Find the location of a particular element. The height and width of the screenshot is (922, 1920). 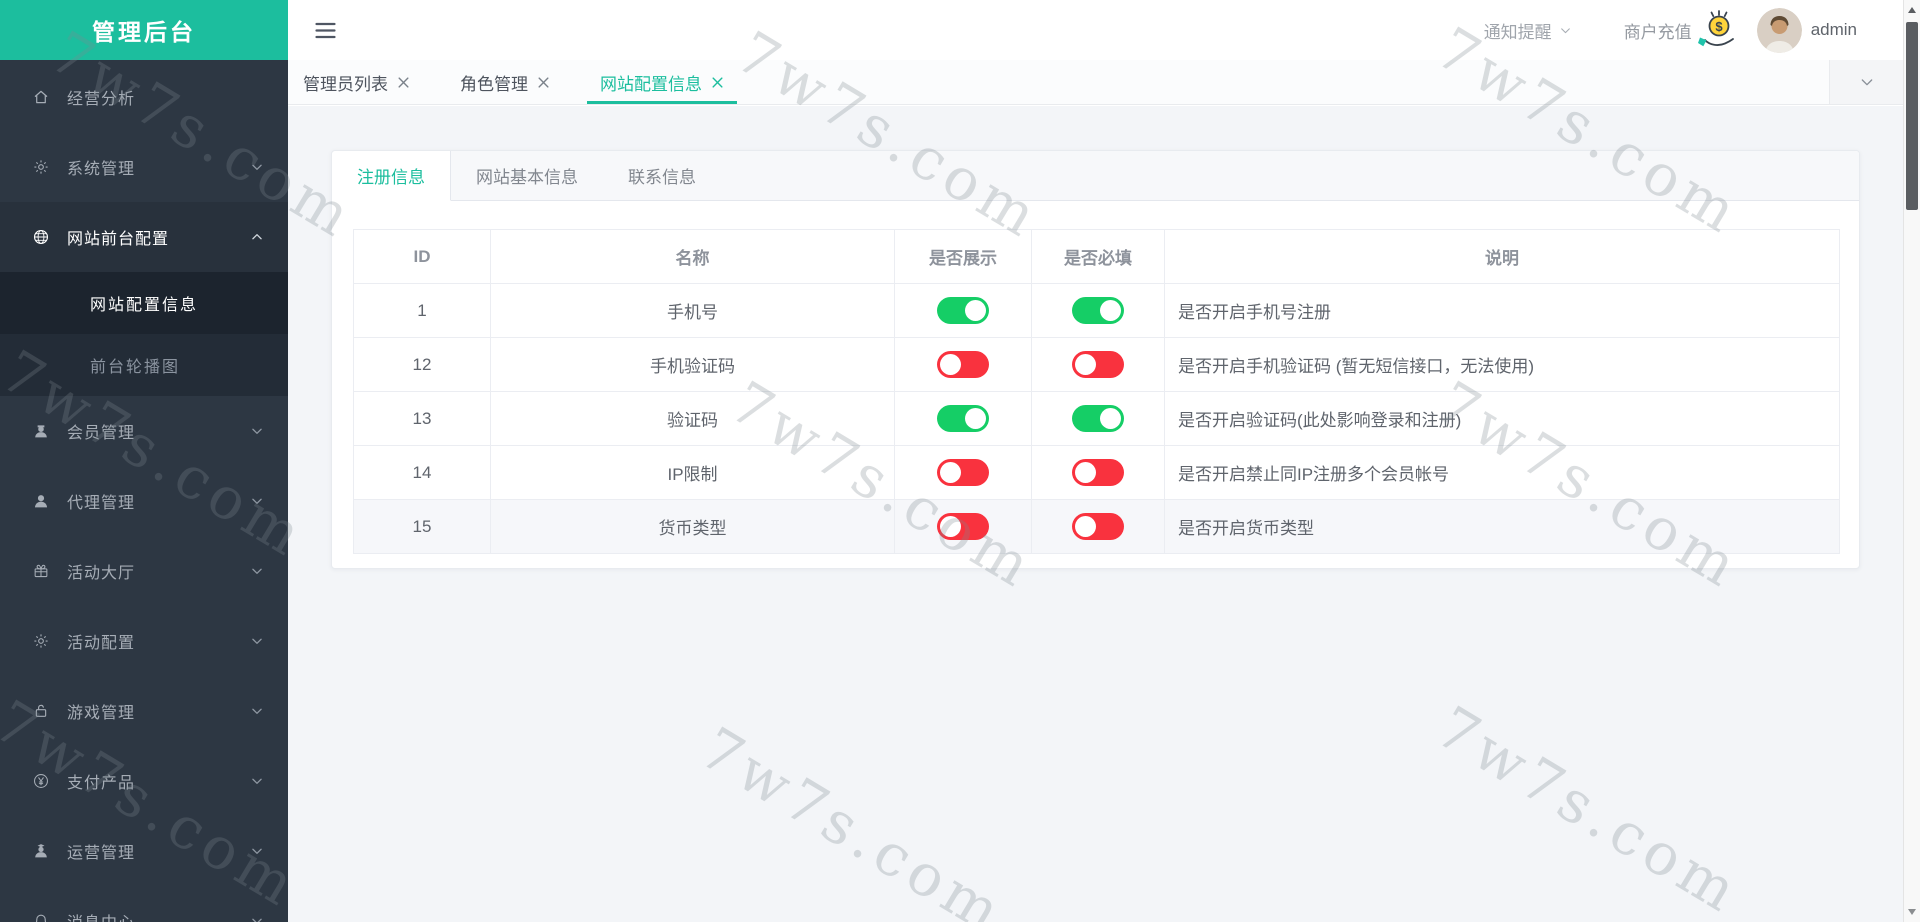

bell-icon is located at coordinates (41, 917).